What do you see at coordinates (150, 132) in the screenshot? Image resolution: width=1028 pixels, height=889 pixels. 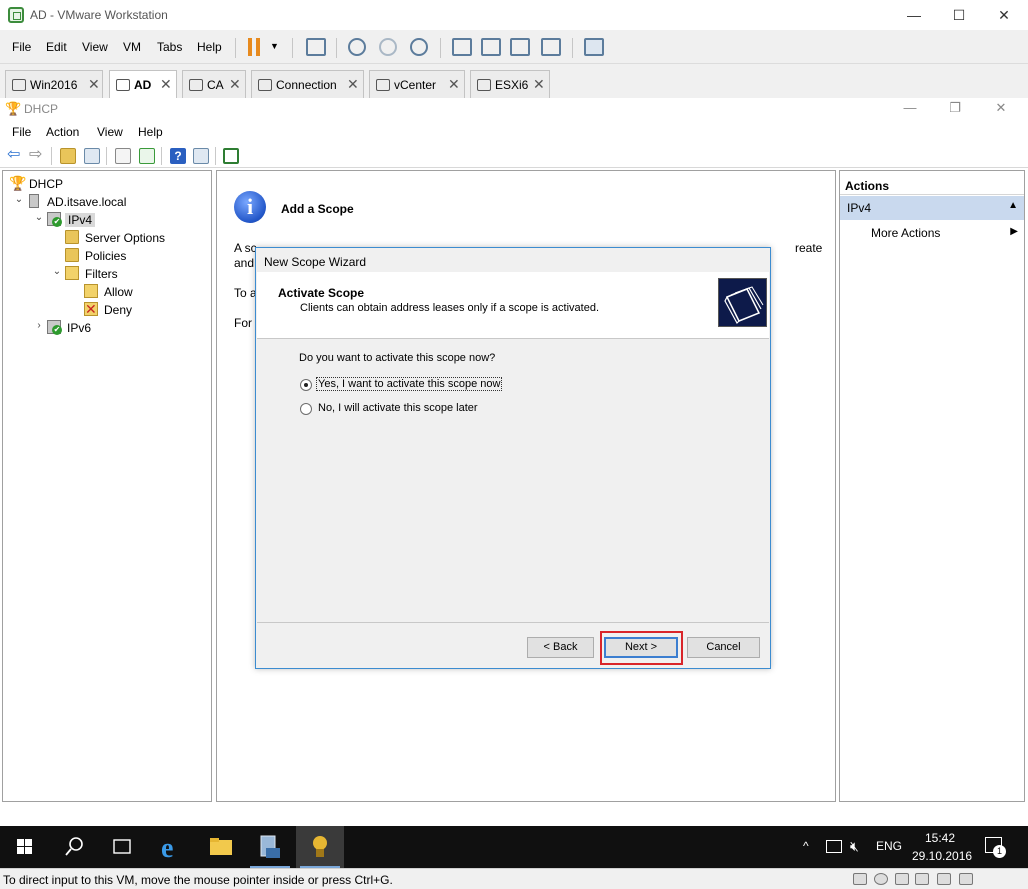 I see `dhcp-menu-help: Help` at bounding box center [150, 132].